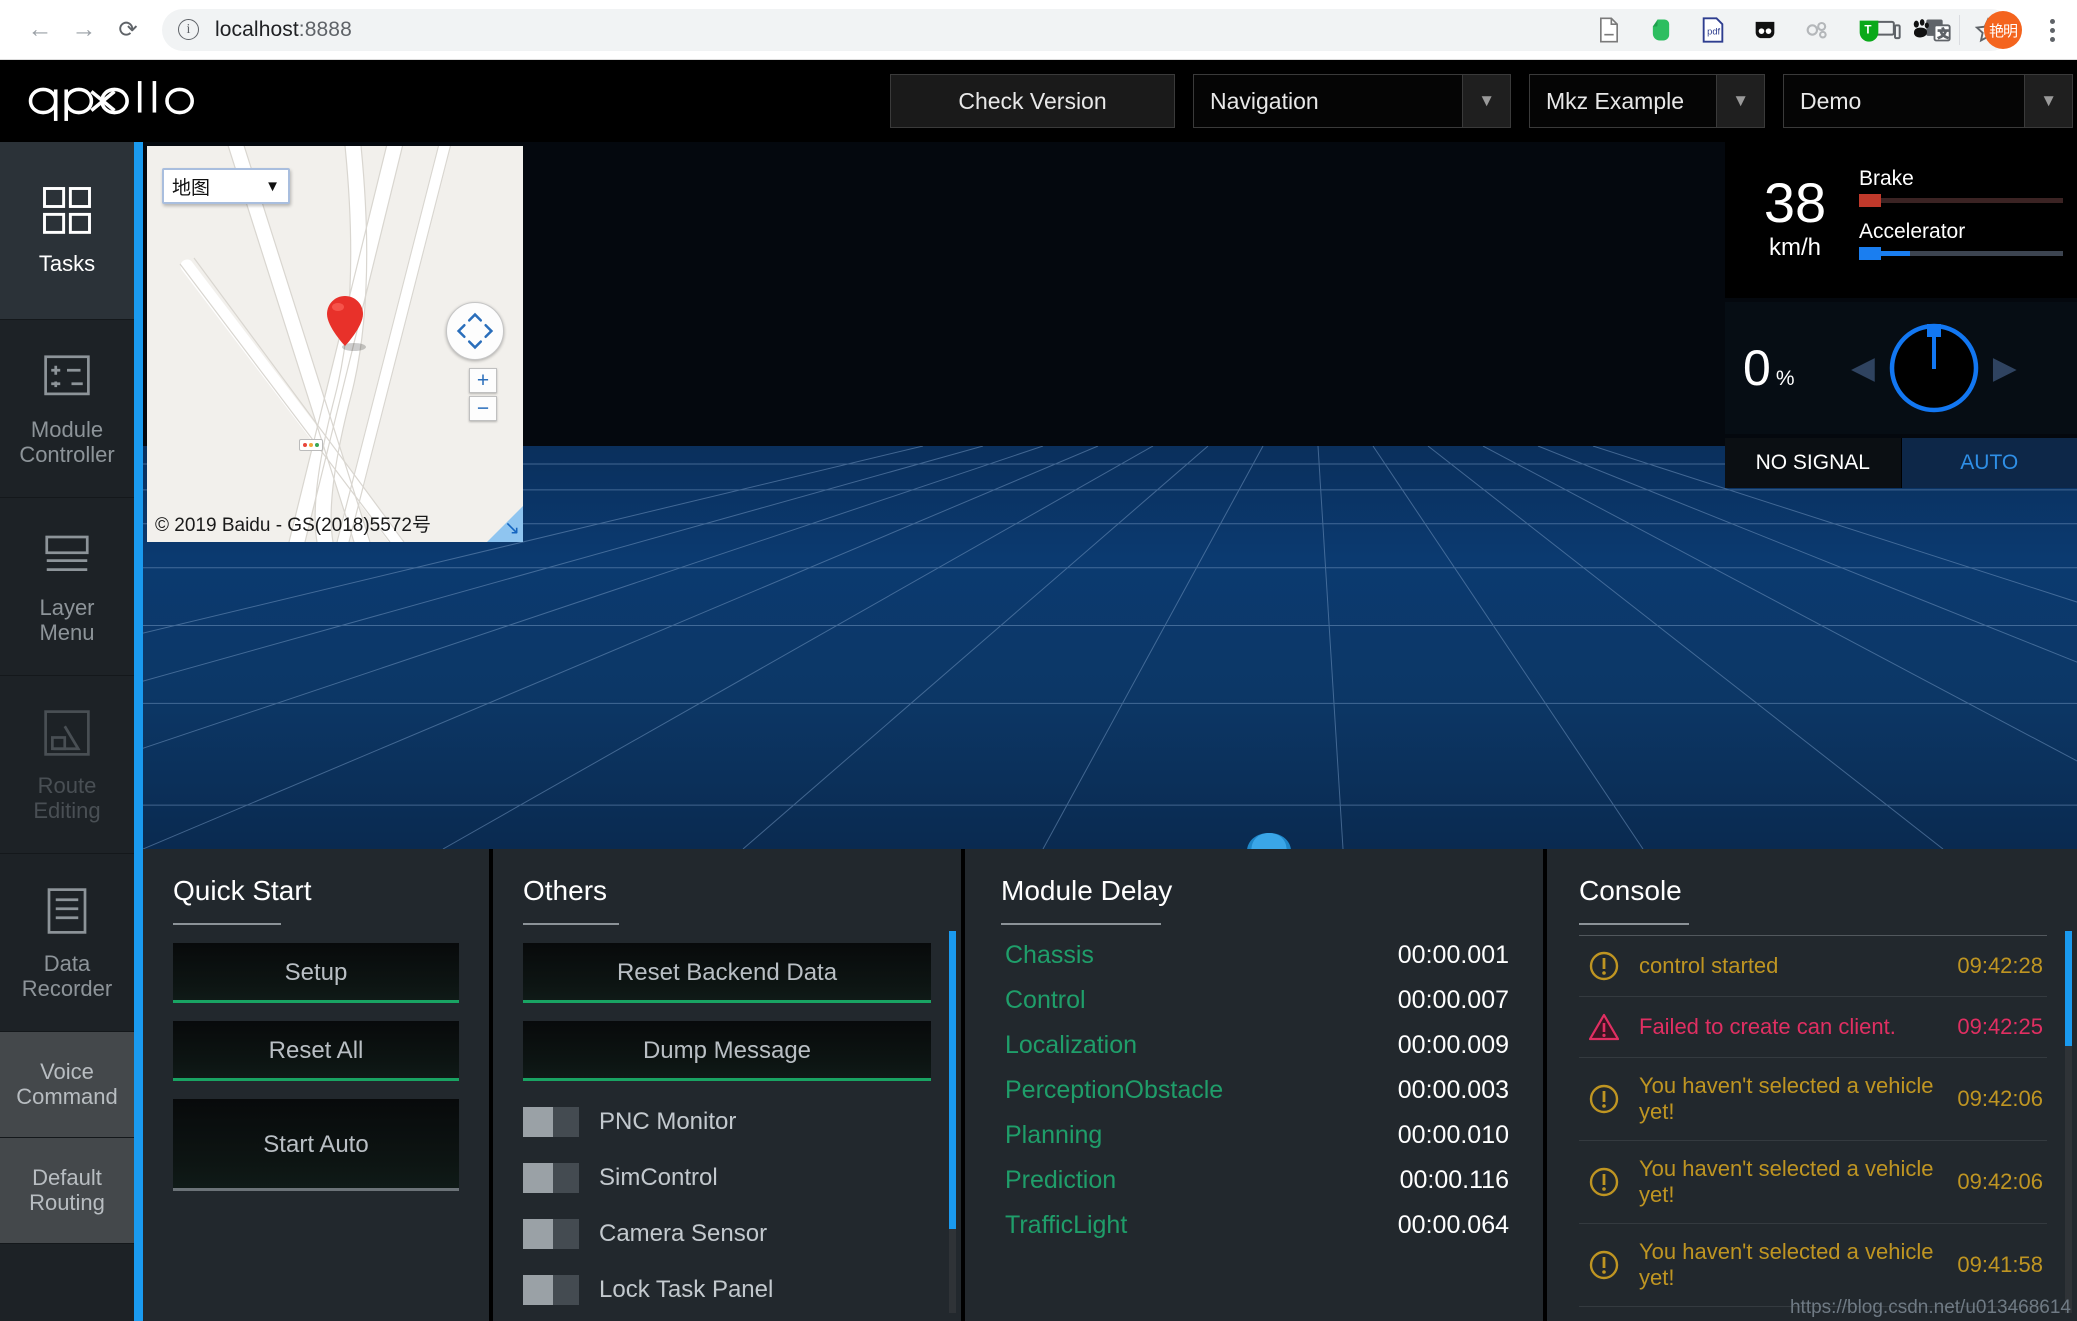 The height and width of the screenshot is (1321, 2077). What do you see at coordinates (316, 1051) in the screenshot?
I see `reset-all-button: Reset All` at bounding box center [316, 1051].